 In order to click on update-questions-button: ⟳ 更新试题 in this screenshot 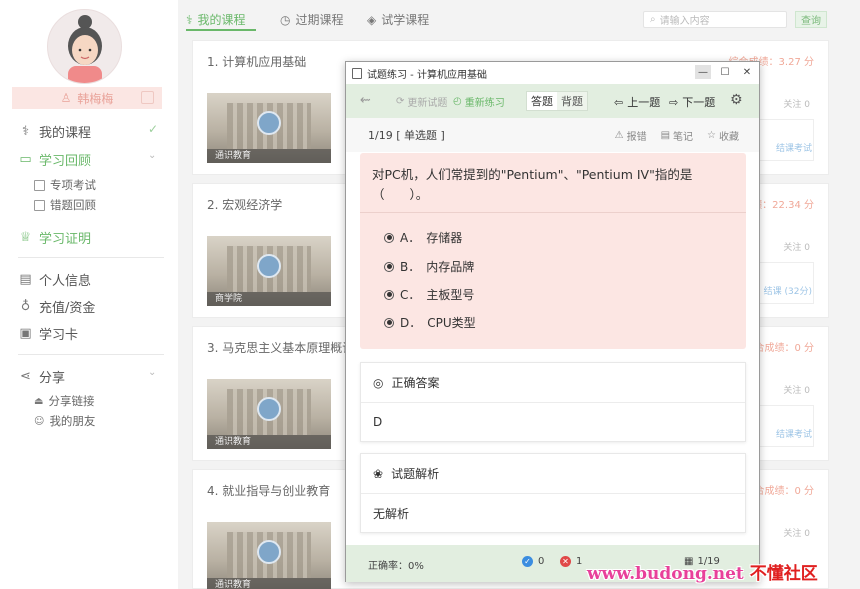, I will do `click(421, 101)`.